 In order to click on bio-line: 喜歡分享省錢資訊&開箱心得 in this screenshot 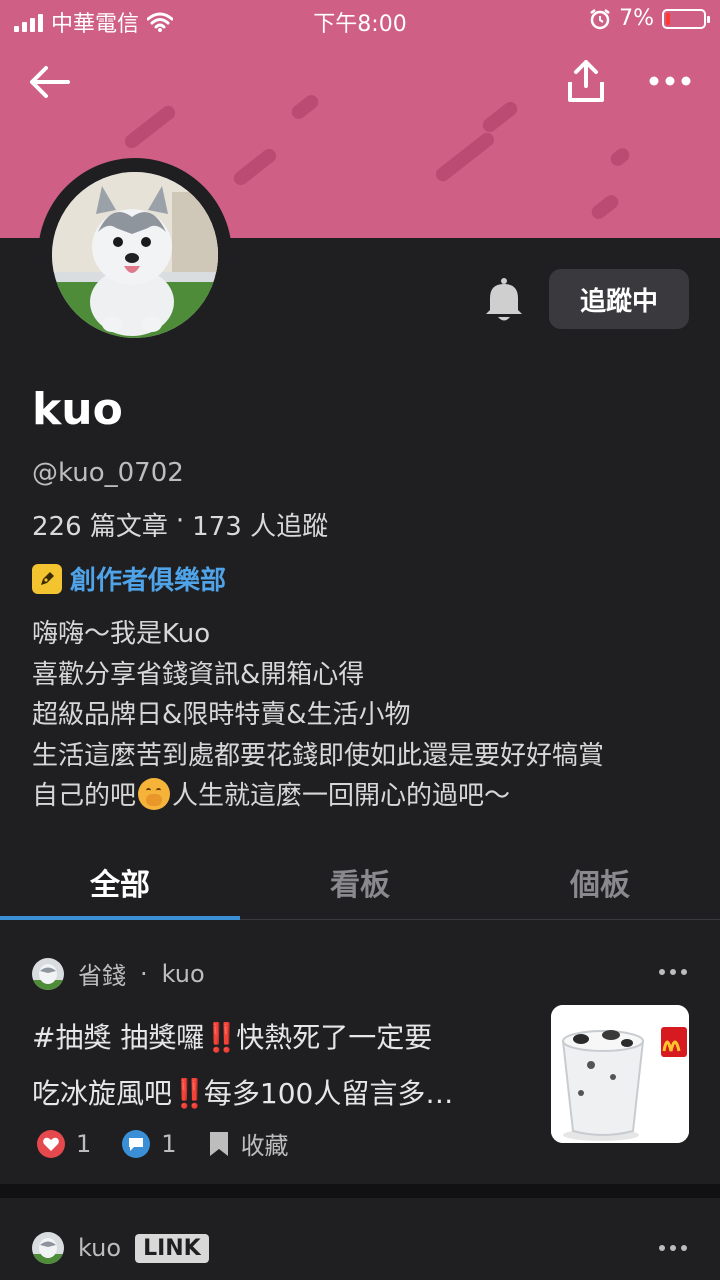, I will do `click(198, 674)`.